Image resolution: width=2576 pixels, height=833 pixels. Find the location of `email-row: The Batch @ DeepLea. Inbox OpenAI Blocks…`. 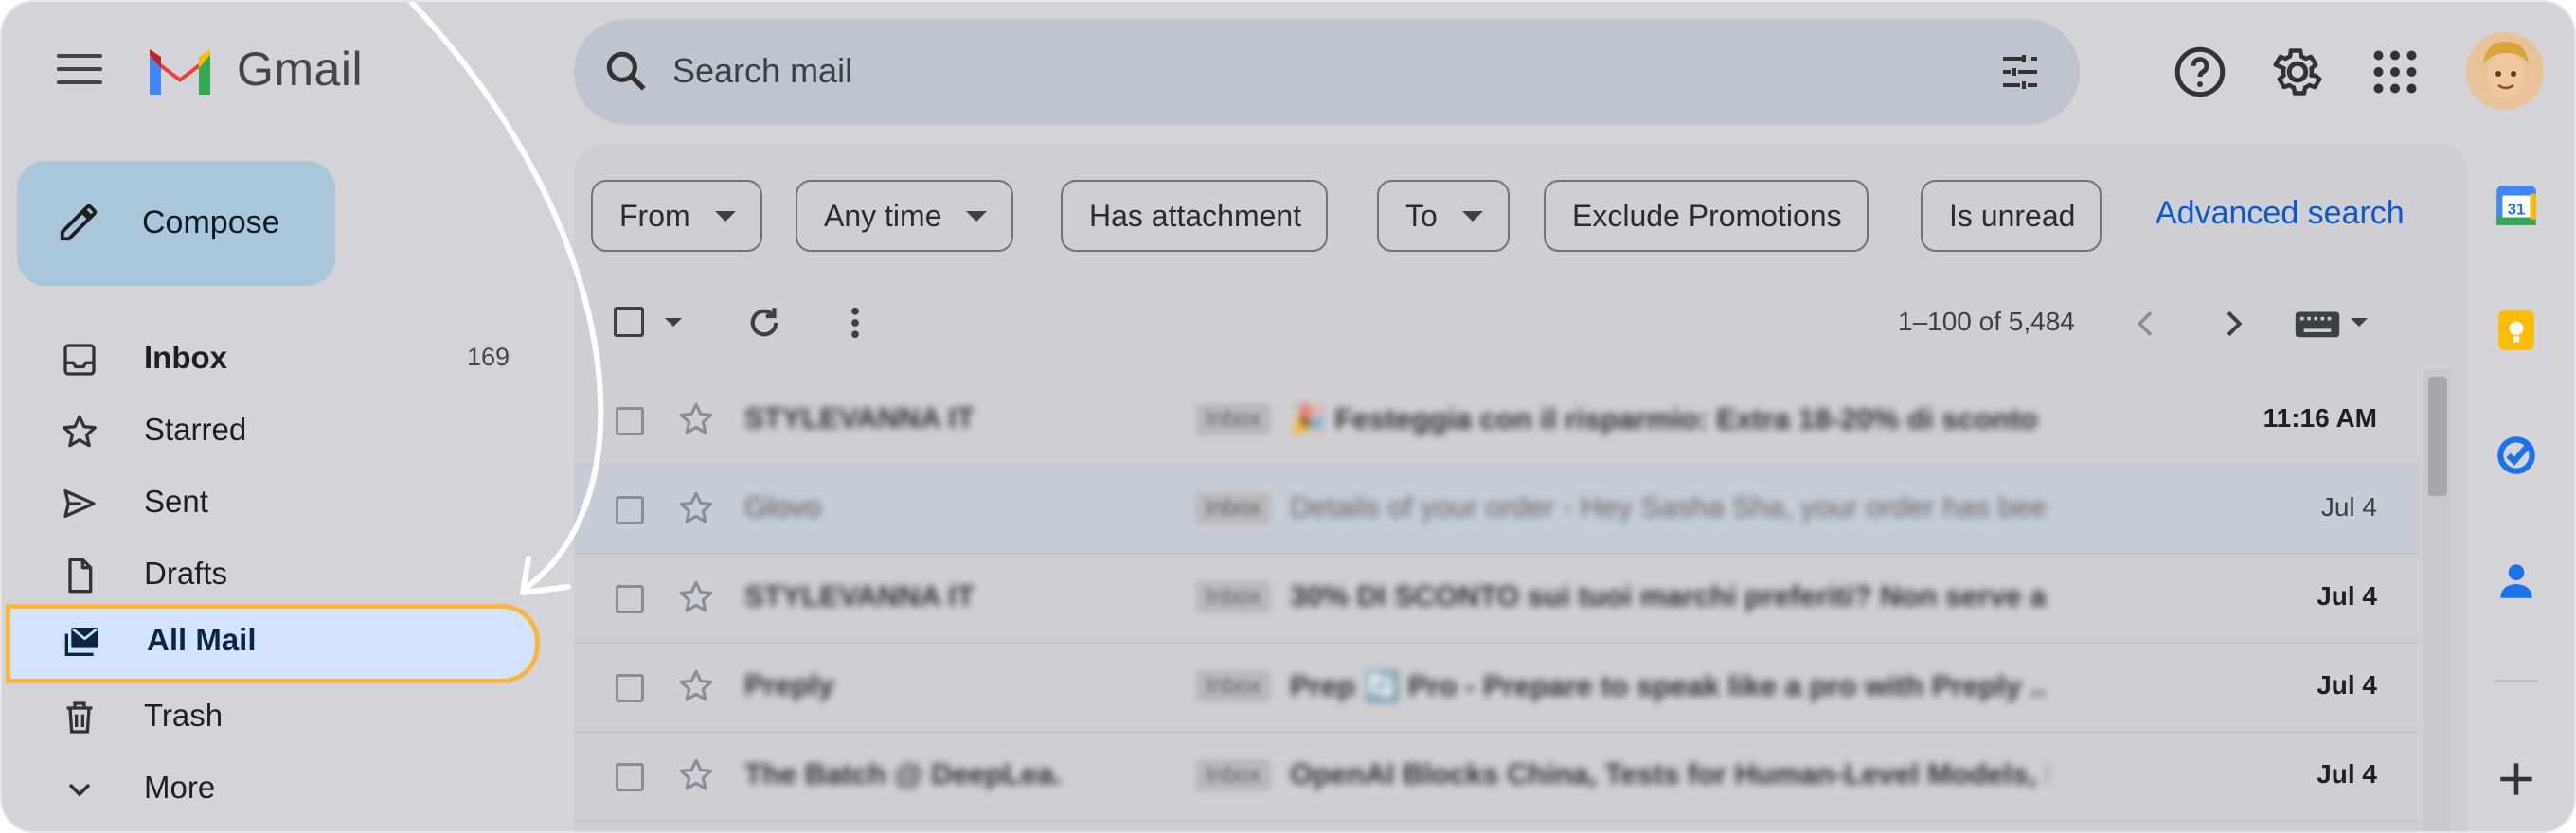

email-row: The Batch @ DeepLea. Inbox OpenAI Blocks… is located at coordinates (1496, 777).